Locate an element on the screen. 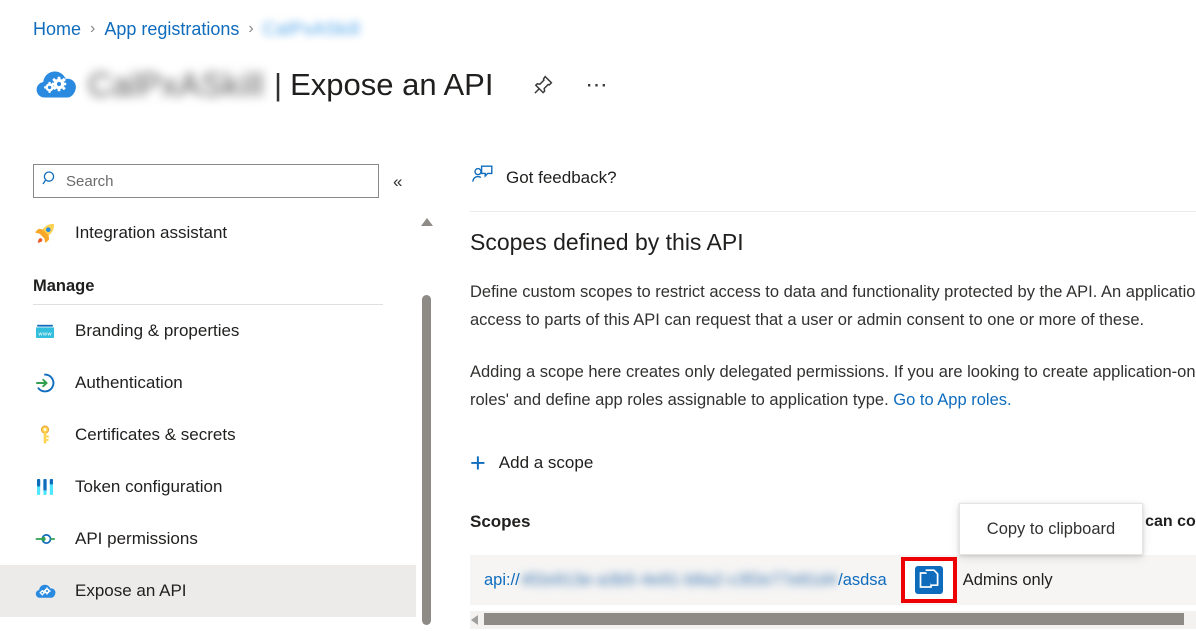 The width and height of the screenshot is (1196, 631). search-input is located at coordinates (218, 181).